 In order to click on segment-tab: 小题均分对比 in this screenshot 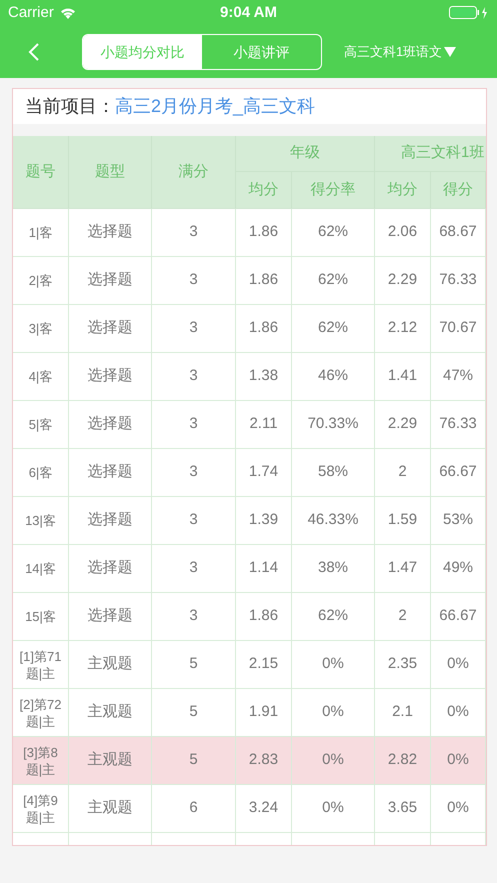, I will do `click(142, 52)`.